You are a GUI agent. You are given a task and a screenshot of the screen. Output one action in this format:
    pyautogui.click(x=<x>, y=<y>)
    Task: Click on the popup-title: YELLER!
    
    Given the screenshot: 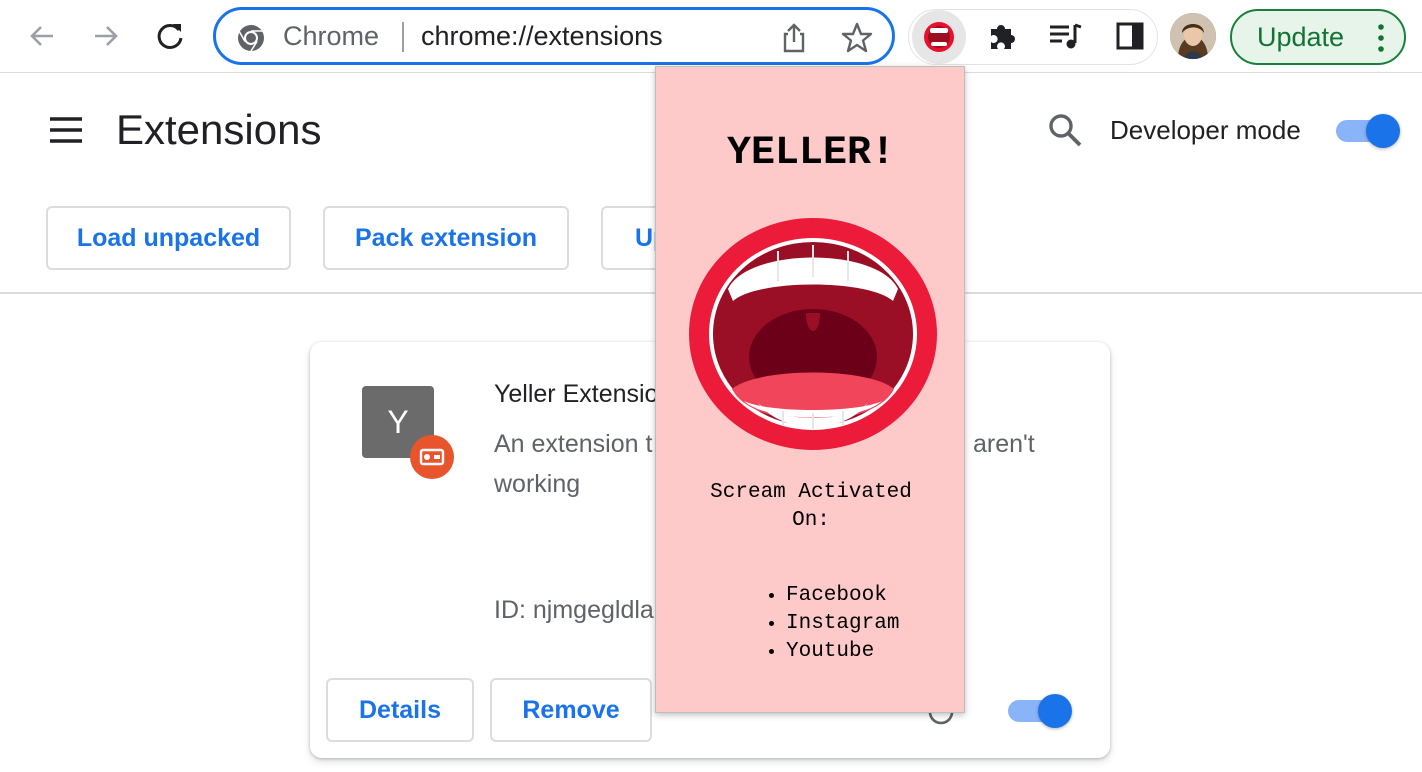 What is the action you would take?
    pyautogui.click(x=811, y=153)
    